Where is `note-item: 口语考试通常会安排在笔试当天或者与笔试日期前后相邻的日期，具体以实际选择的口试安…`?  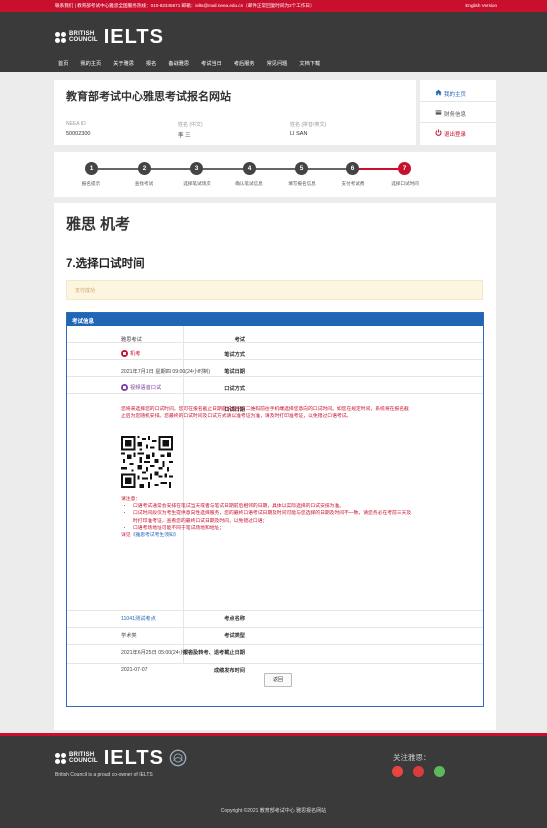
note-item: 口语考试通常会安排在笔试当天或者与笔试日期前后相邻的日期，具体以实际选择的口试安… is located at coordinates (274, 506).